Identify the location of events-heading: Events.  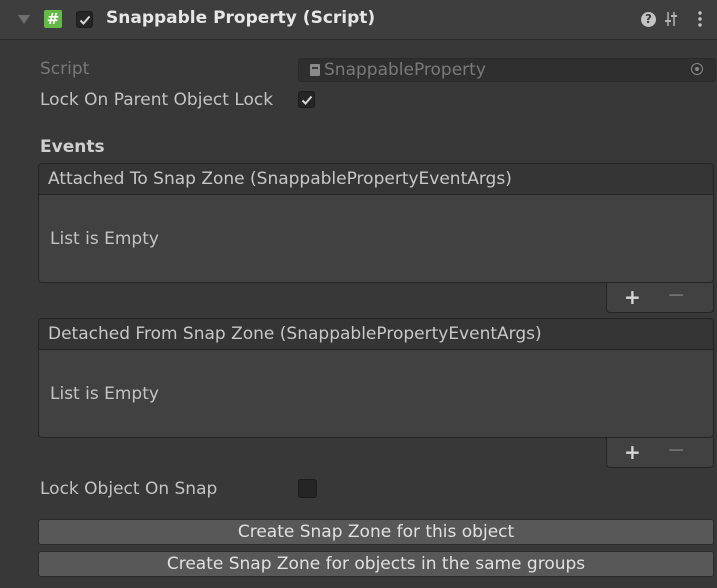
(72, 147).